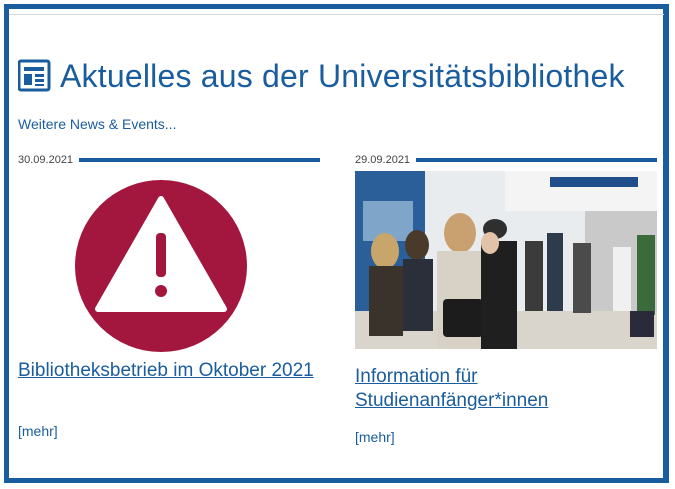 This screenshot has height=489, width=675. Describe the element at coordinates (168, 371) in the screenshot. I see `news-title-link: Bibliotheksbetrieb im Oktober 2021` at that location.